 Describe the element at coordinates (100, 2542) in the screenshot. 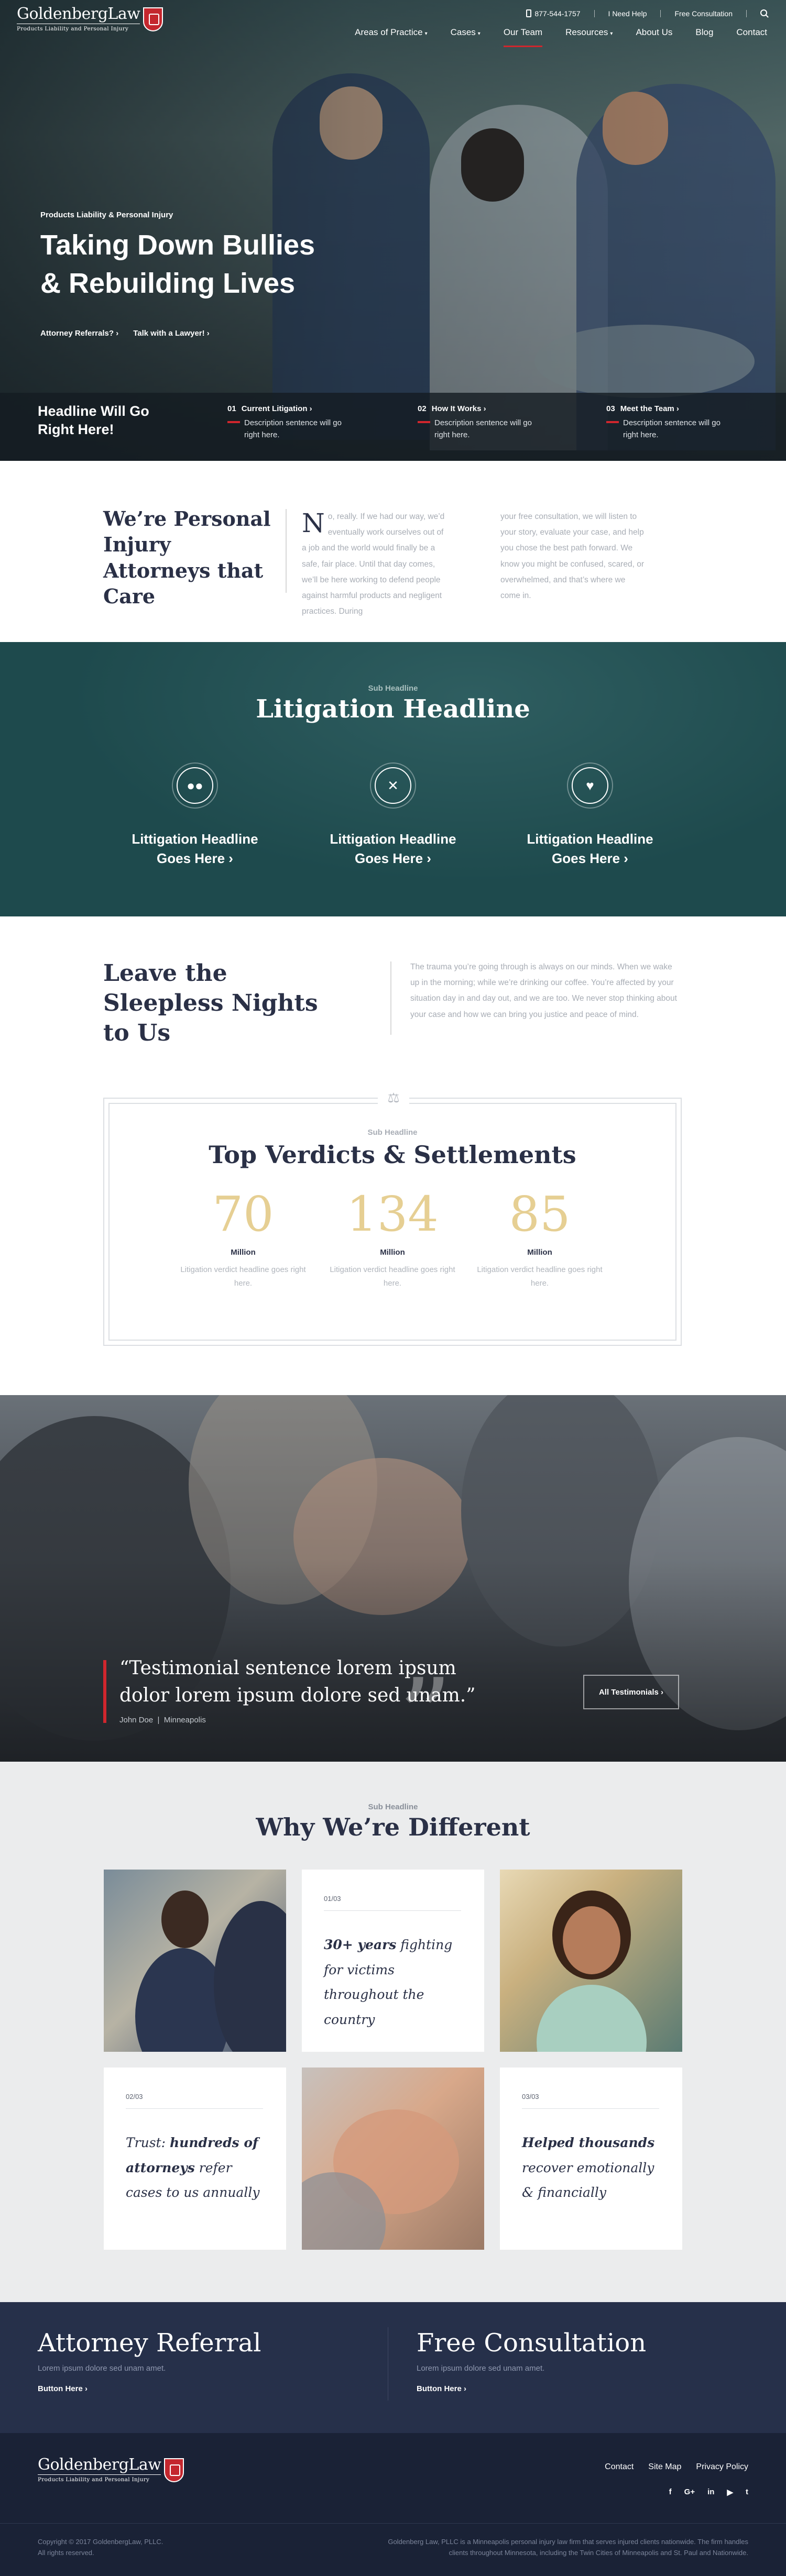

I see `copyright-line: Copyright © 2017 GoldenbergLaw, PLLC.` at that location.